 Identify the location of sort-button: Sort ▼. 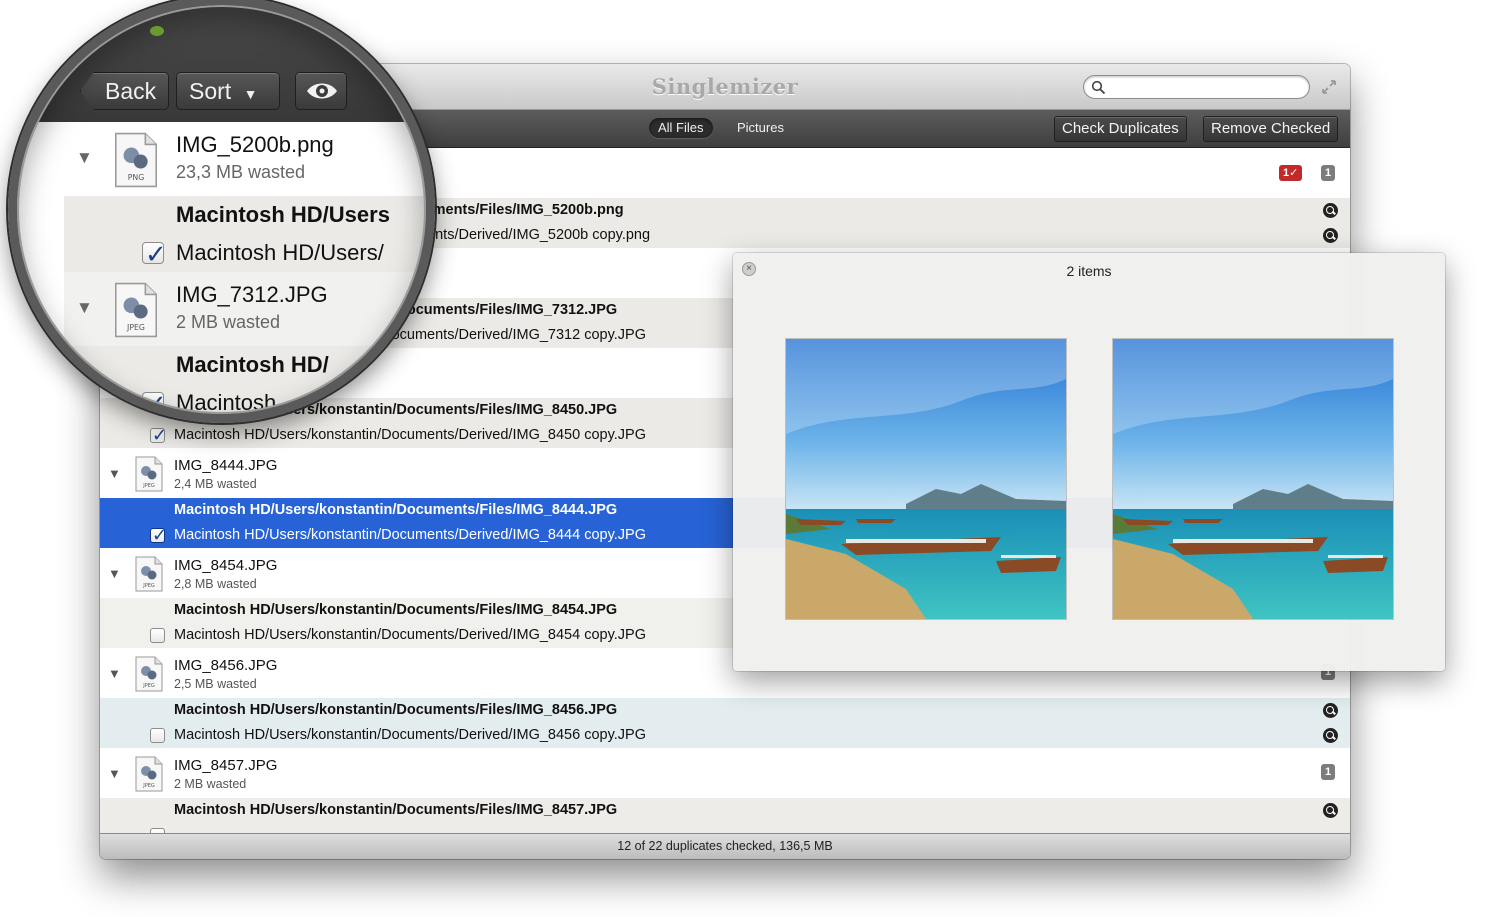
(228, 91).